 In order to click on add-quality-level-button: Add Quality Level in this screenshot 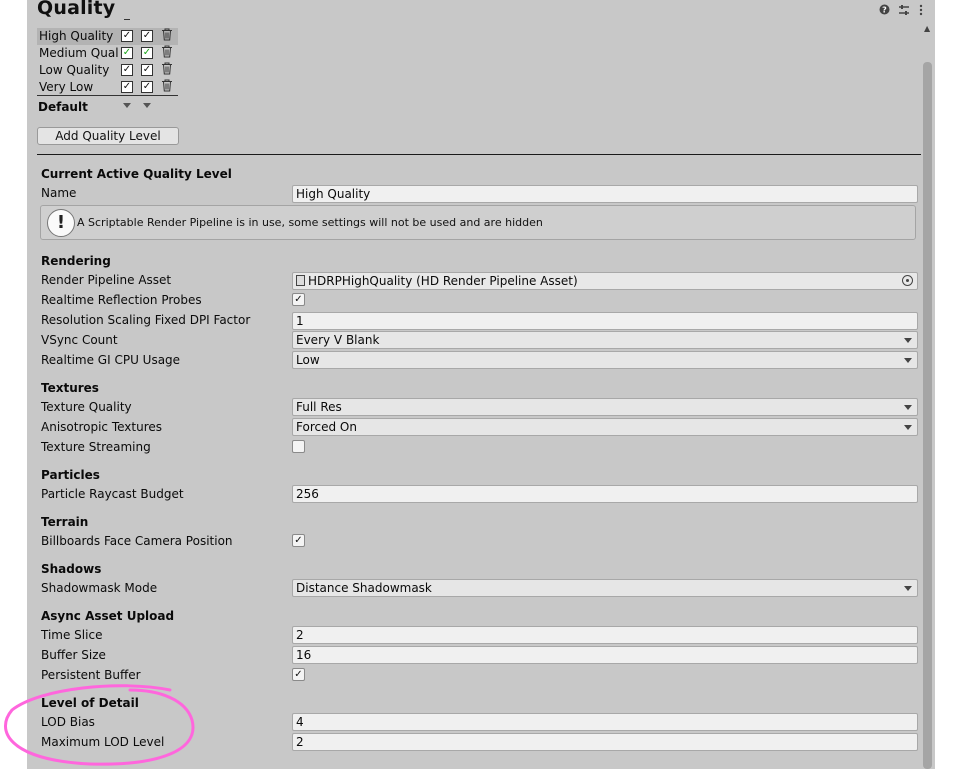, I will do `click(108, 136)`.